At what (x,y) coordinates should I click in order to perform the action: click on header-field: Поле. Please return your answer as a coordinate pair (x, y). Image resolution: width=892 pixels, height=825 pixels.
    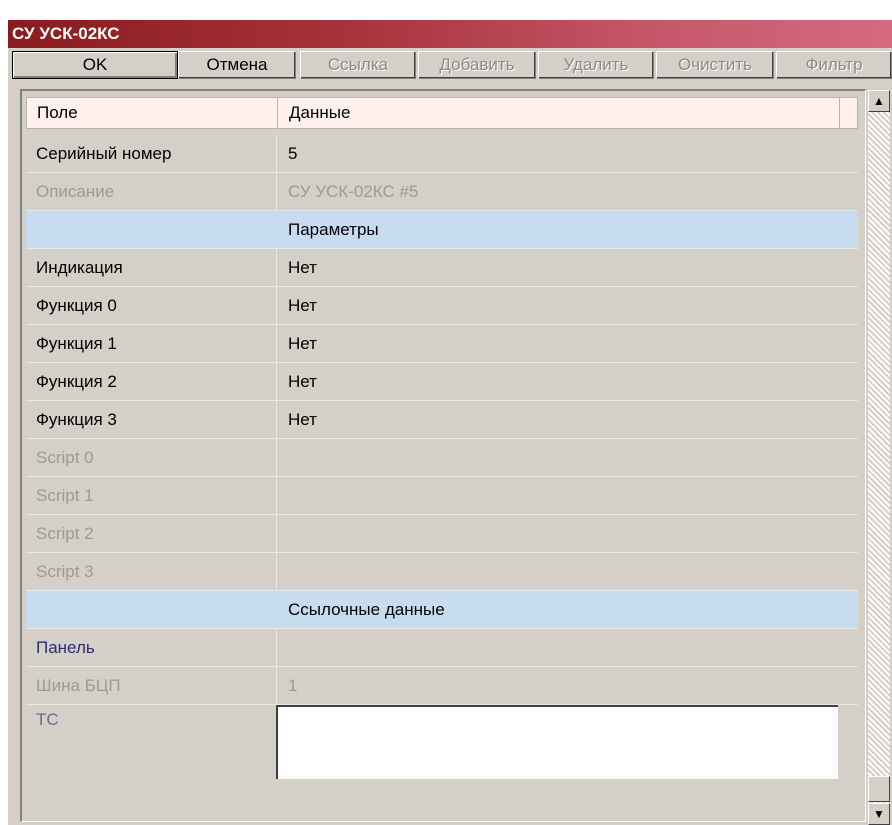
    Looking at the image, I should click on (57, 113).